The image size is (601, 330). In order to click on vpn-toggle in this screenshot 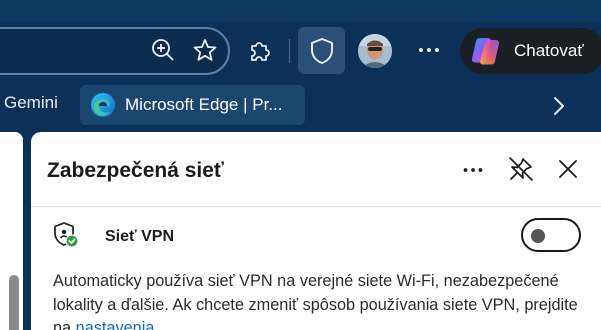, I will do `click(551, 235)`.